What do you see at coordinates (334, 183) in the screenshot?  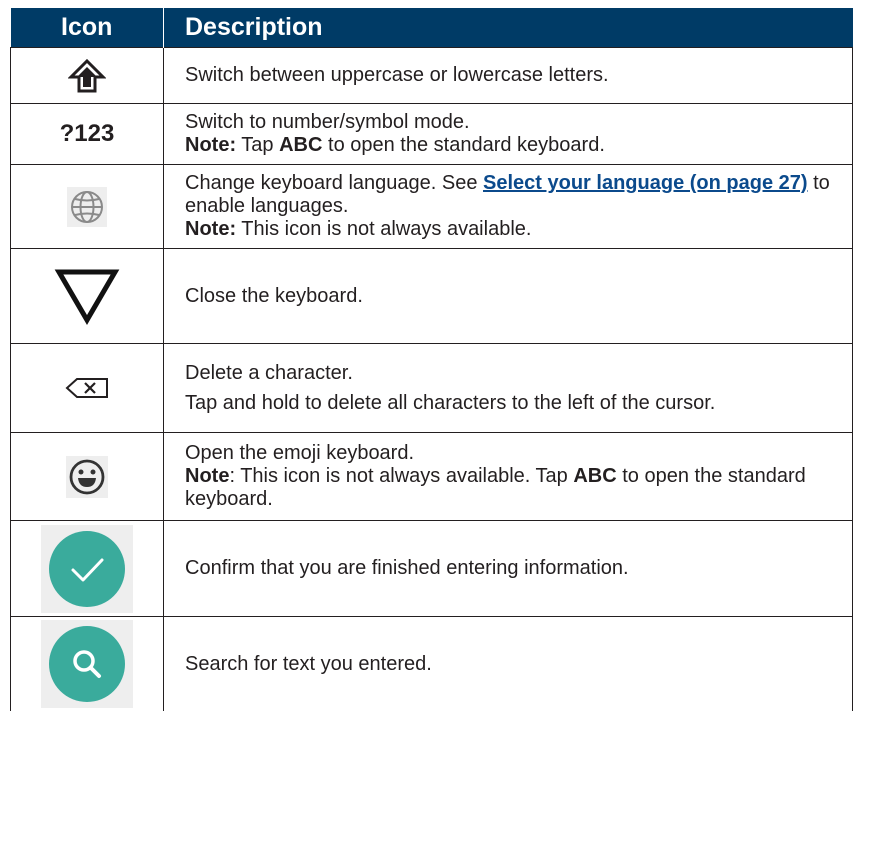 I see `description-text-pre: Change keyboard language. See` at bounding box center [334, 183].